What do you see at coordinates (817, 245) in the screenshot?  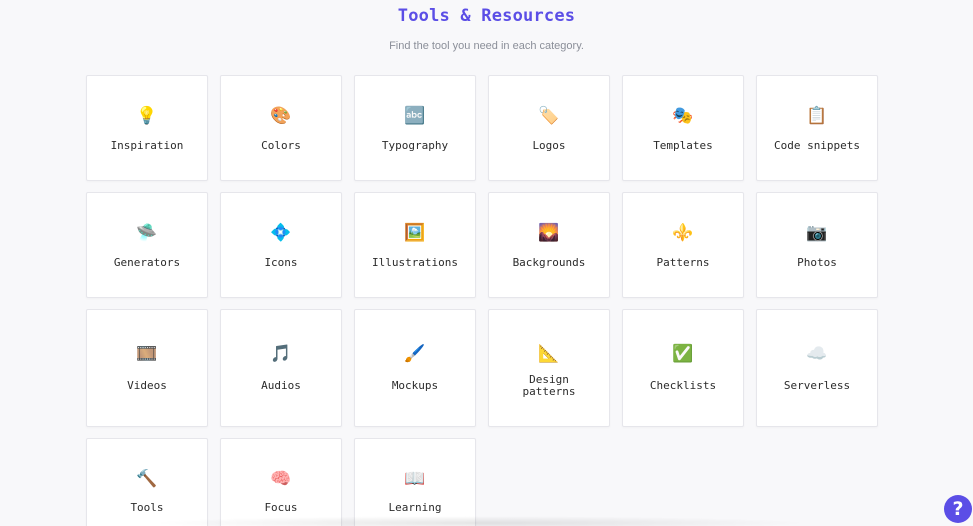 I see `category-card-photos: 📷 Photos` at bounding box center [817, 245].